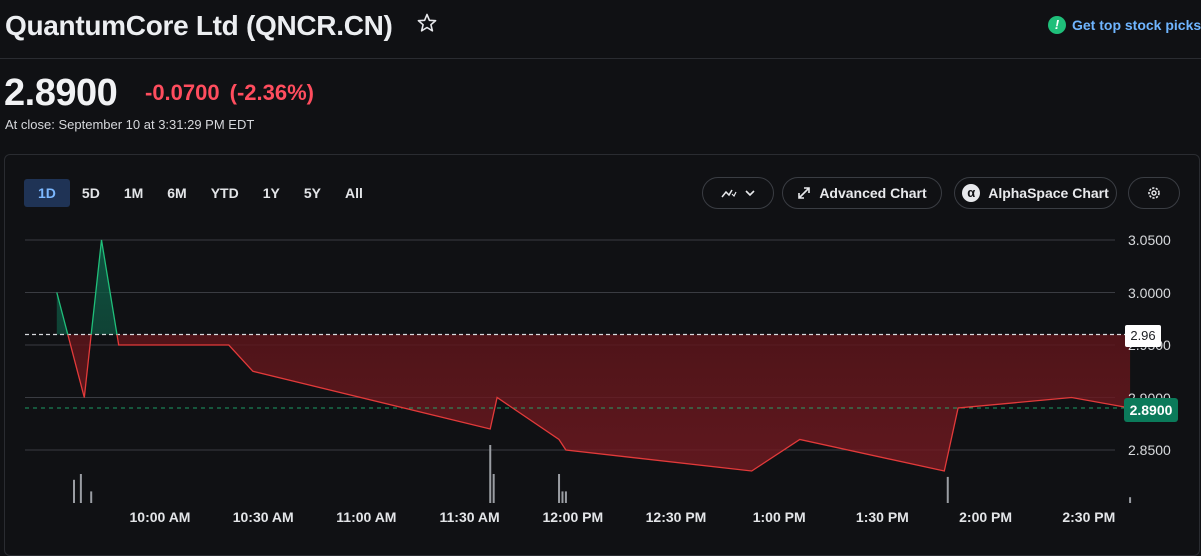 The height and width of the screenshot is (556, 1201). What do you see at coordinates (676, 517) in the screenshot?
I see `x-tick-label: 12:30 PM` at bounding box center [676, 517].